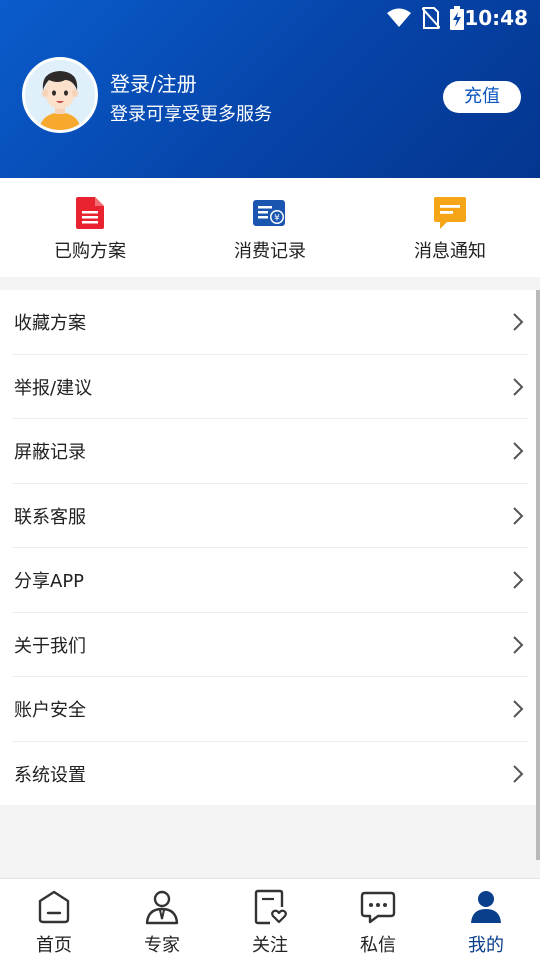 Image resolution: width=540 pixels, height=960 pixels. Describe the element at coordinates (496, 18) in the screenshot. I see `status-time: 10:48` at that location.